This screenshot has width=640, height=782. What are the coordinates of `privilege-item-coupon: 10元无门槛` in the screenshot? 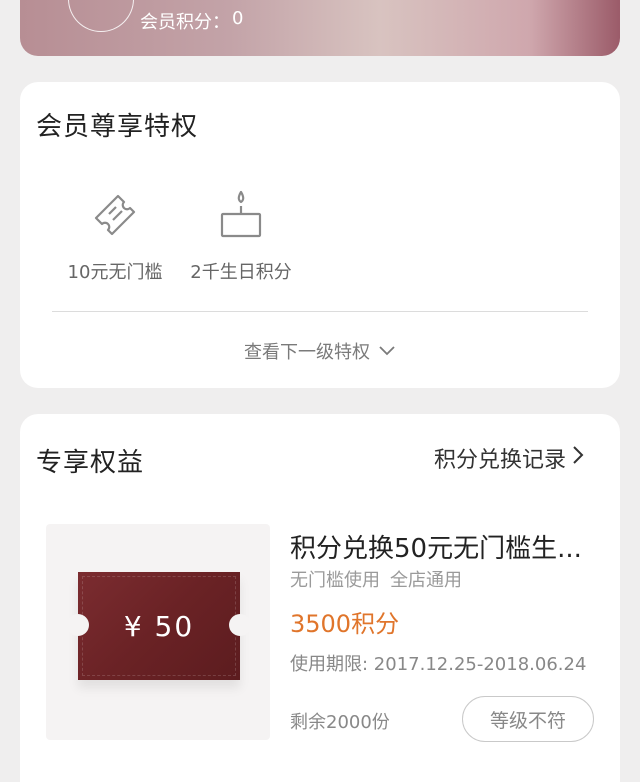 It's located at (115, 236).